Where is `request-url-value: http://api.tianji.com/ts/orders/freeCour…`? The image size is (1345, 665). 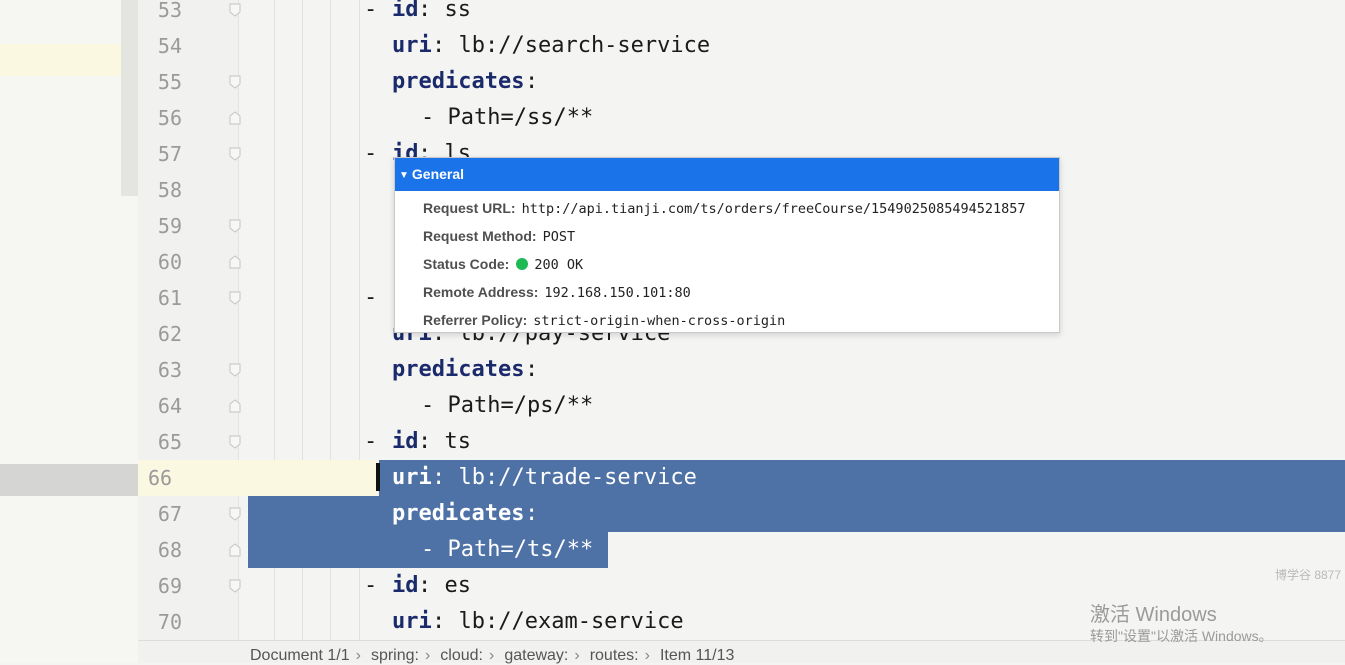 request-url-value: http://api.tianji.com/ts/orders/freeCour… is located at coordinates (774, 209).